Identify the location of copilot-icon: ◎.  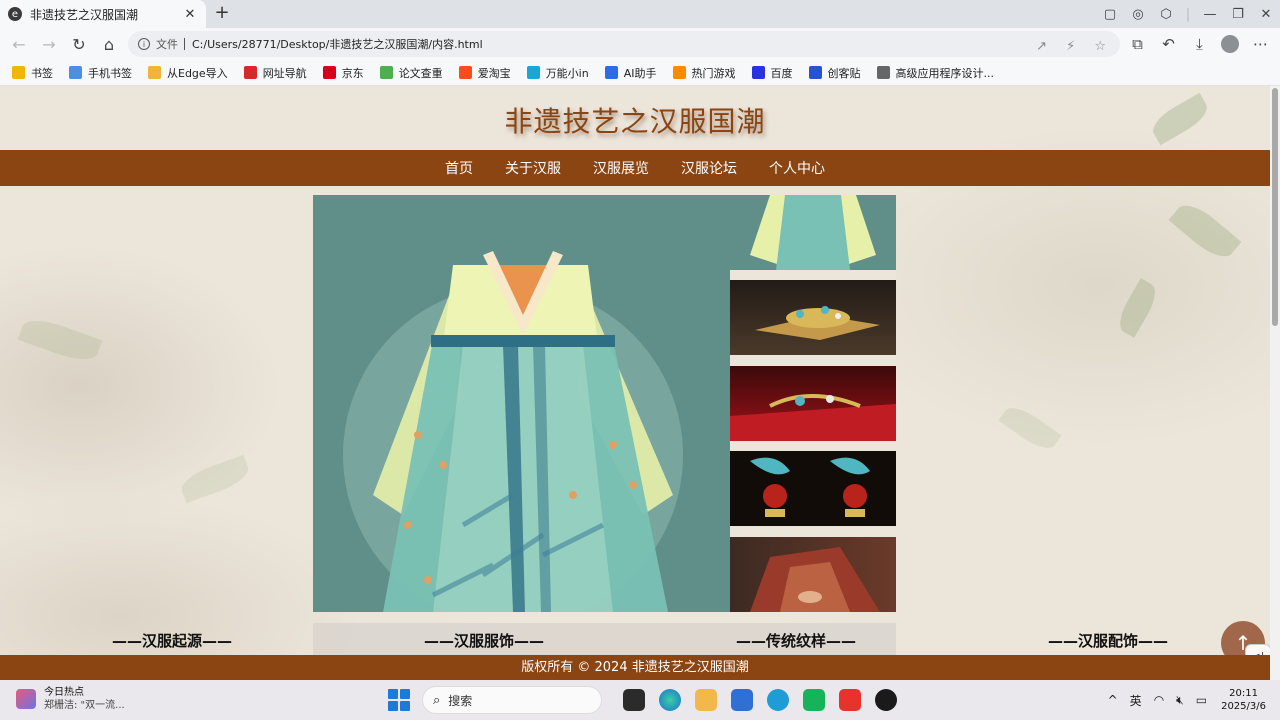
(1138, 14).